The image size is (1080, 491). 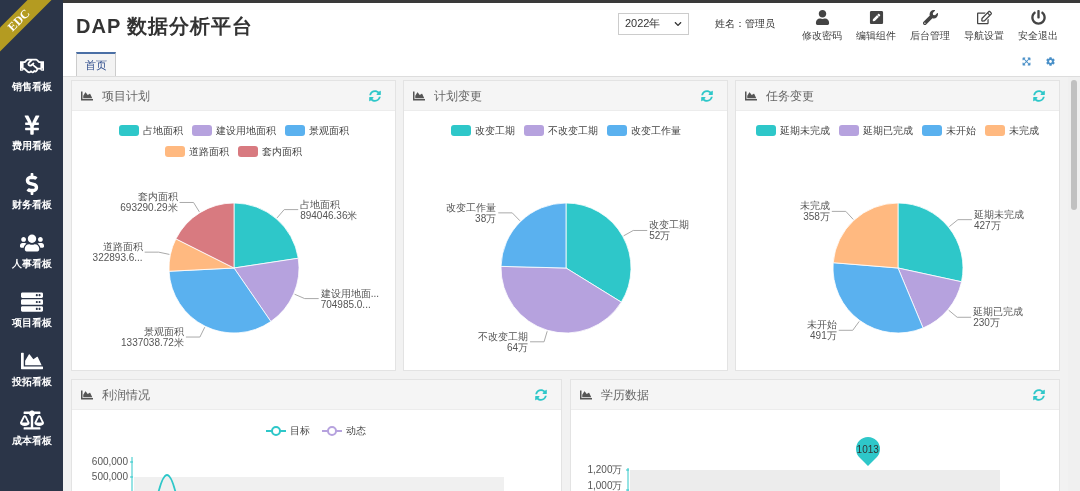 I want to click on server-icon, so click(x=31, y=301).